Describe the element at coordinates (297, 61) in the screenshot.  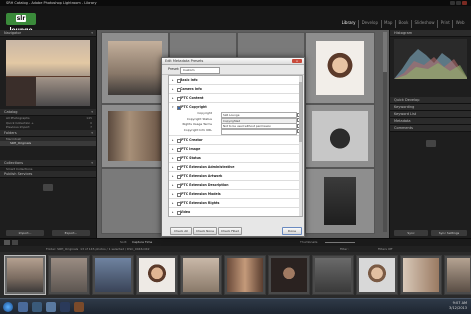
I see `dialog-close-button: x` at that location.